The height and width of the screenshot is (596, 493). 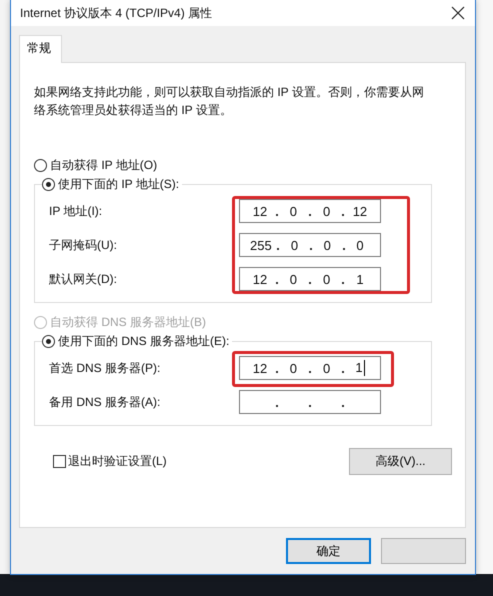 I want to click on input-field, so click(x=310, y=402).